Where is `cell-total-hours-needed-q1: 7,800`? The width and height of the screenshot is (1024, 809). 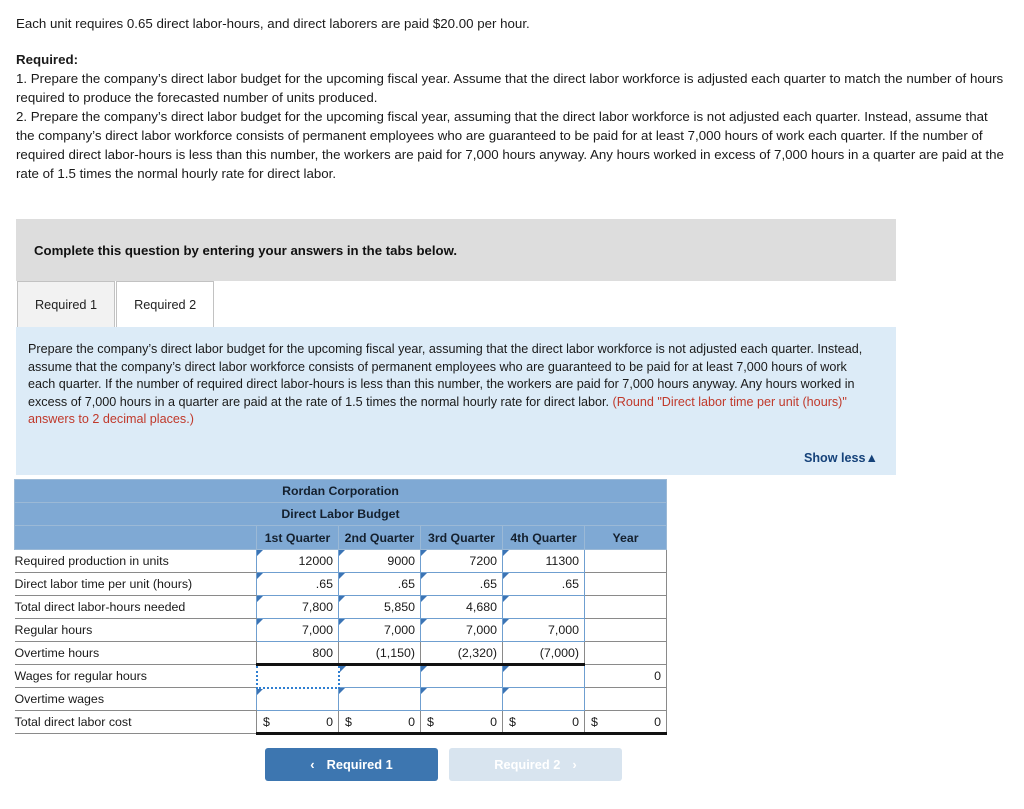 cell-total-hours-needed-q1: 7,800 is located at coordinates (297, 607).